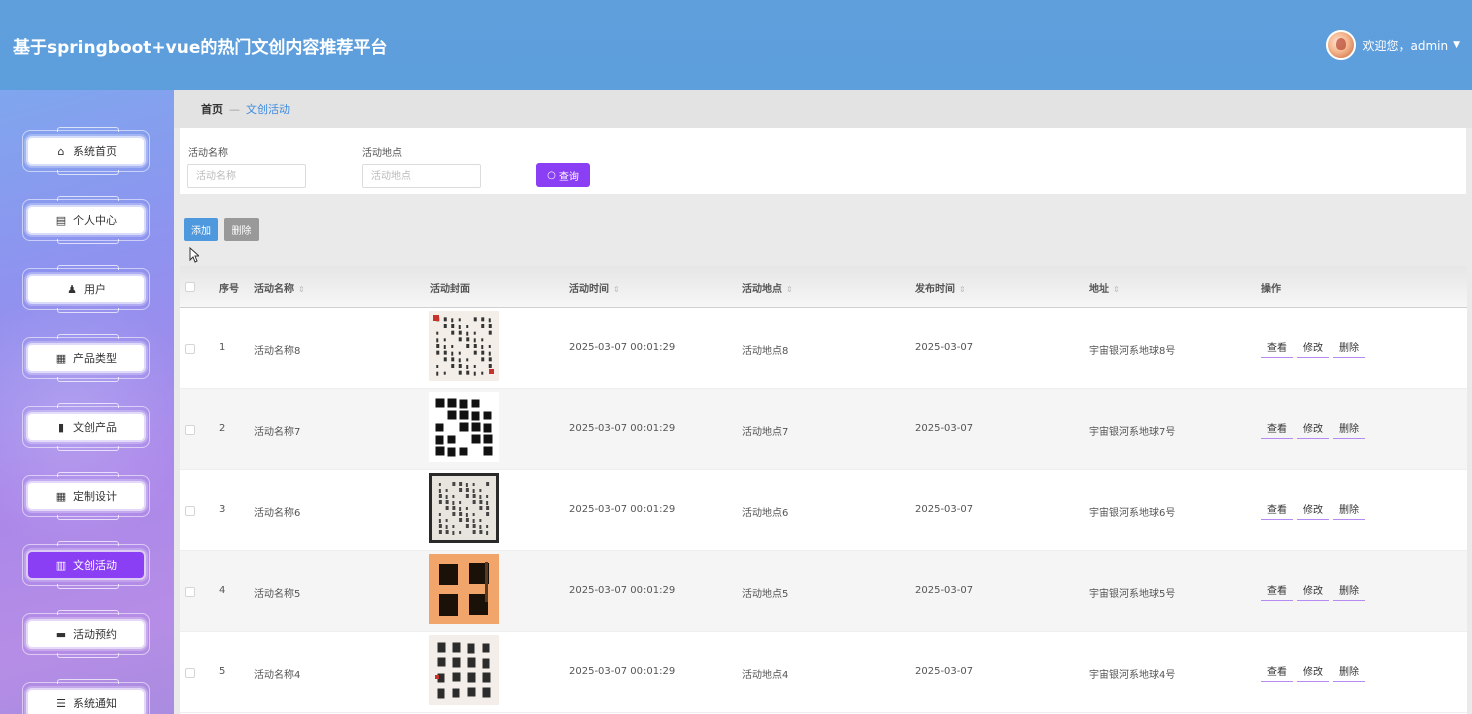 The width and height of the screenshot is (1472, 714). I want to click on home-icon: ⌂, so click(61, 151).